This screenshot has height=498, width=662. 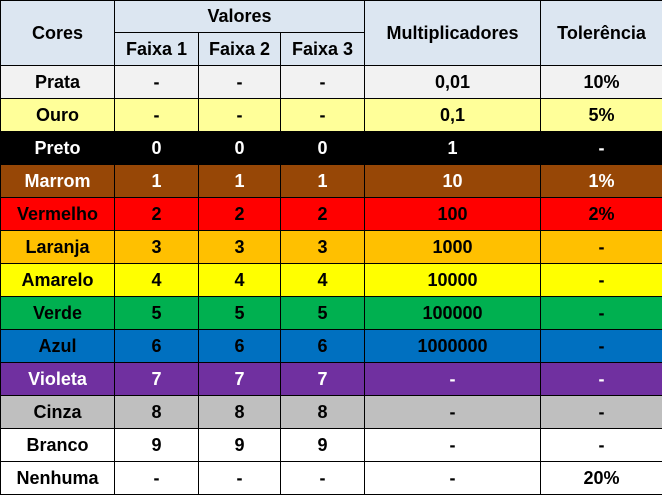 What do you see at coordinates (331, 412) in the screenshot?
I see `table-row: Cinza 8 8 8- -` at bounding box center [331, 412].